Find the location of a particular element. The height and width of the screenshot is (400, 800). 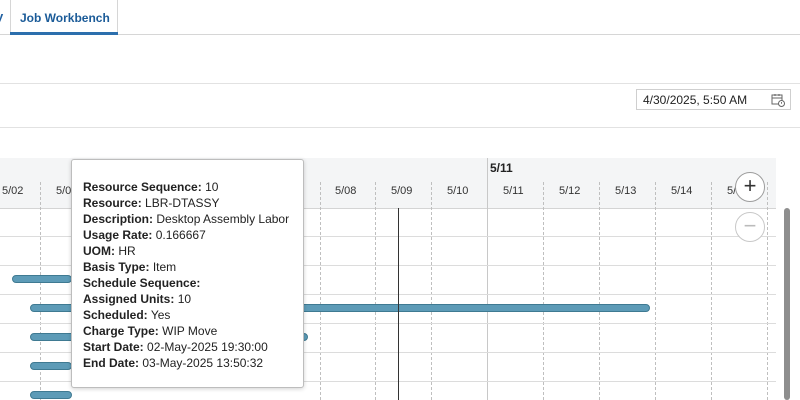

tooltip-label: Assigned Units: is located at coordinates (129, 299).